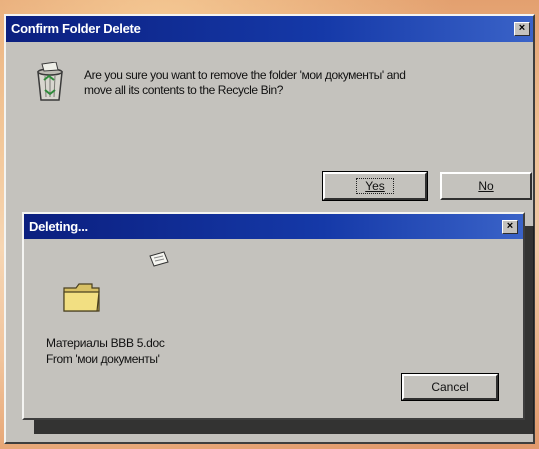 The width and height of the screenshot is (539, 449). I want to click on cancel-button-label: Cancel, so click(450, 387).